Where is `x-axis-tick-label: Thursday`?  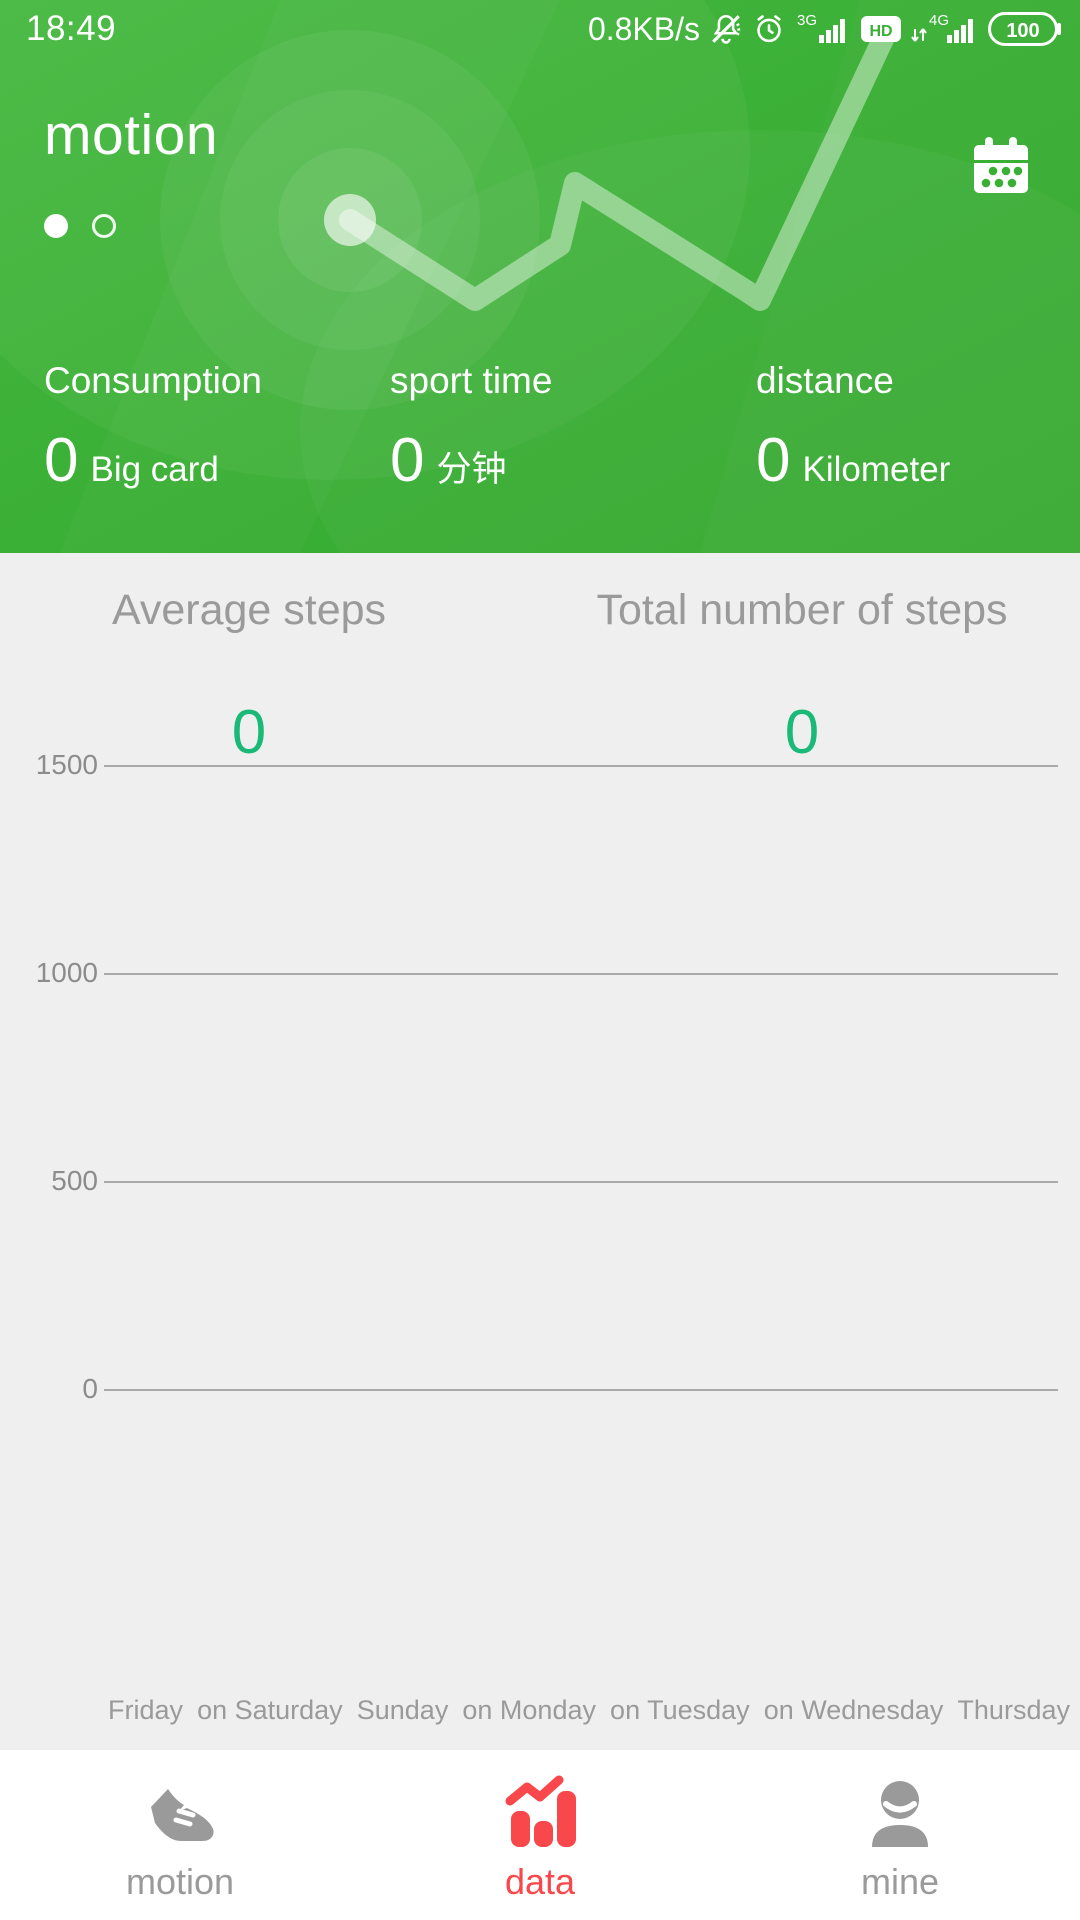 x-axis-tick-label: Thursday is located at coordinates (1013, 1710).